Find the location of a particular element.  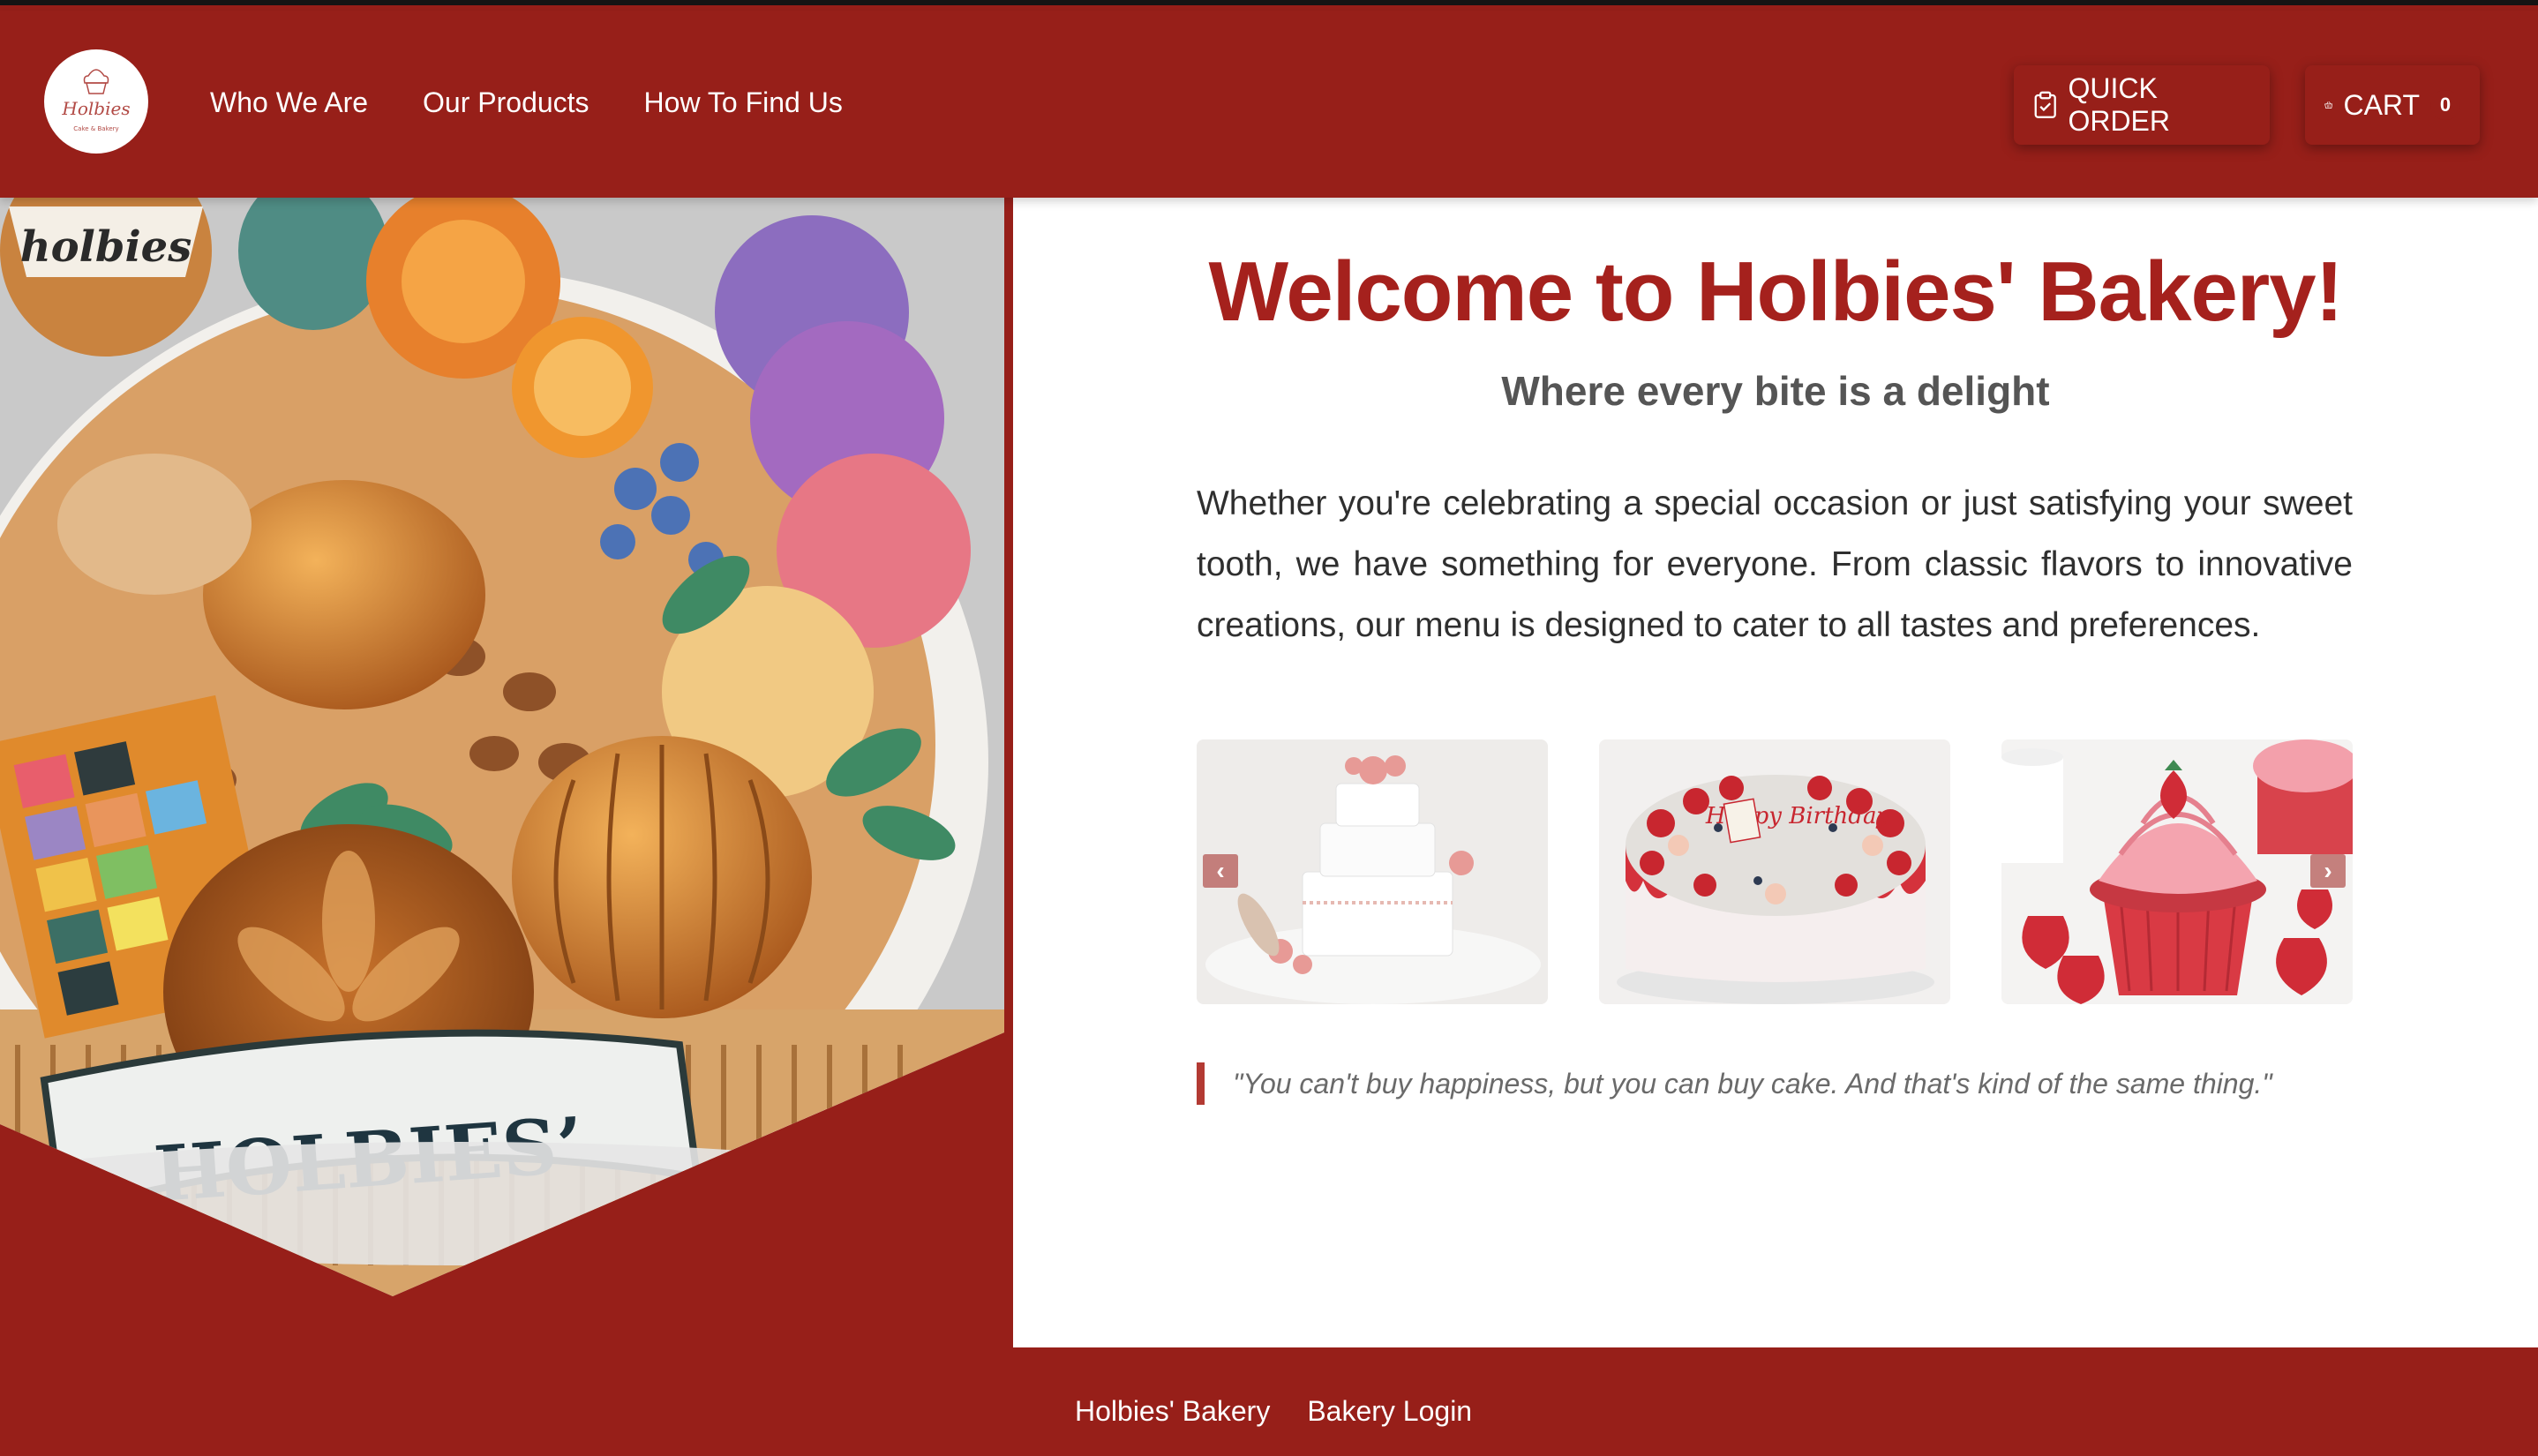

main-nav: Who We Are Our Products How To Find Us is located at coordinates (526, 102).